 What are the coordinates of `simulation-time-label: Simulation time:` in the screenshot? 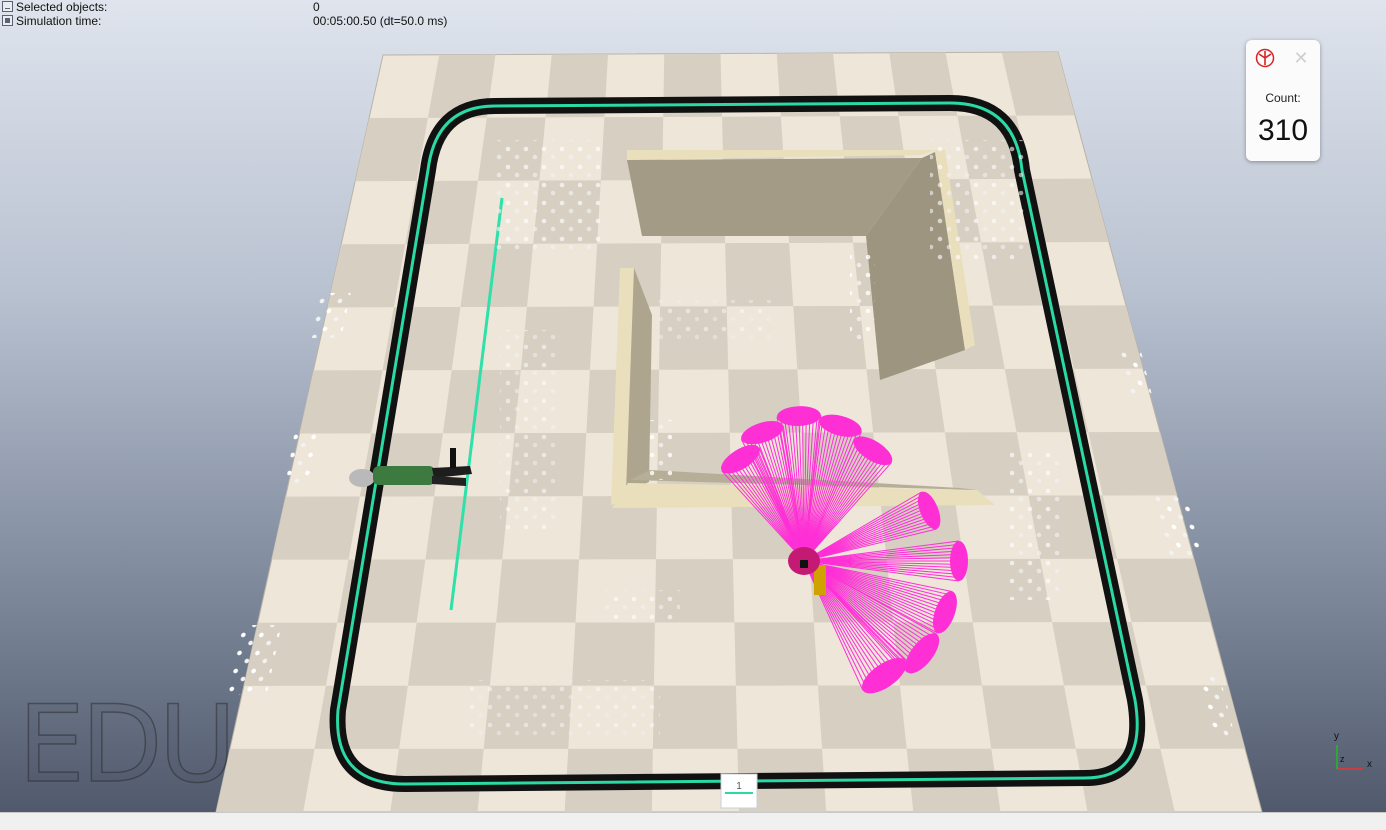 It's located at (59, 21).